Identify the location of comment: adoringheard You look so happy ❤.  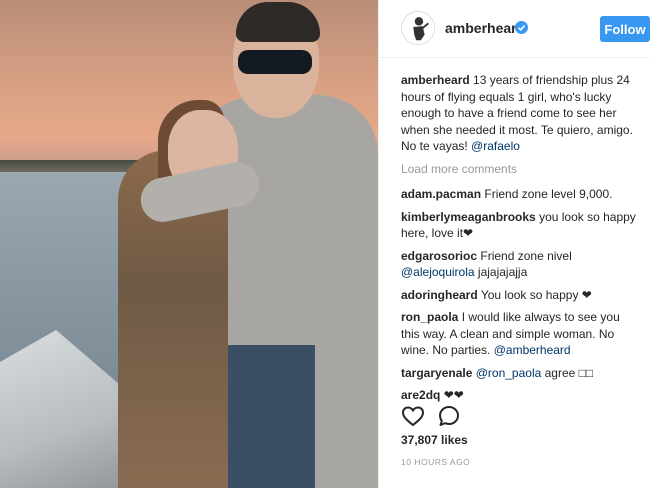
(521, 295).